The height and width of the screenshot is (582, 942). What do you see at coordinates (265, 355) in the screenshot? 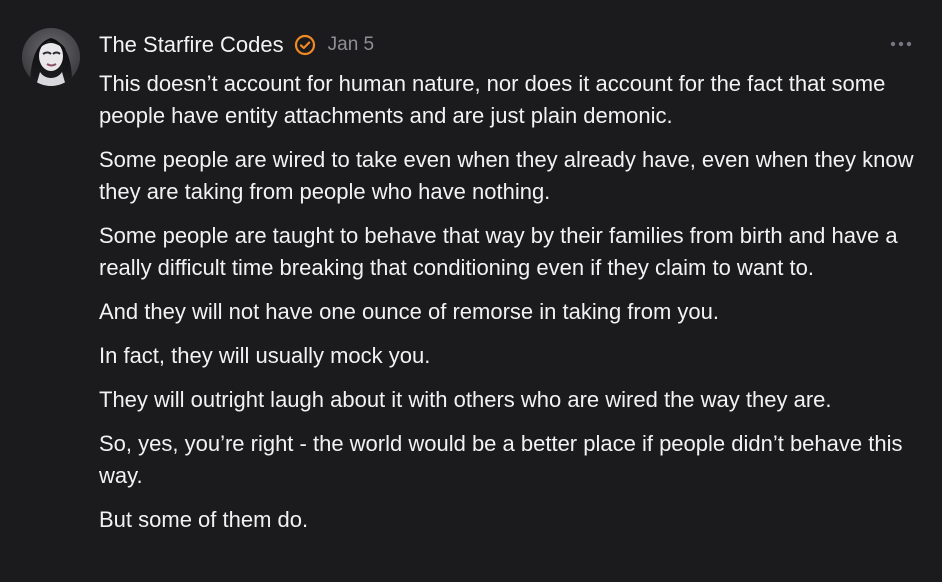
I see `comment-paragraph: In fact, they will usually mock you.` at bounding box center [265, 355].